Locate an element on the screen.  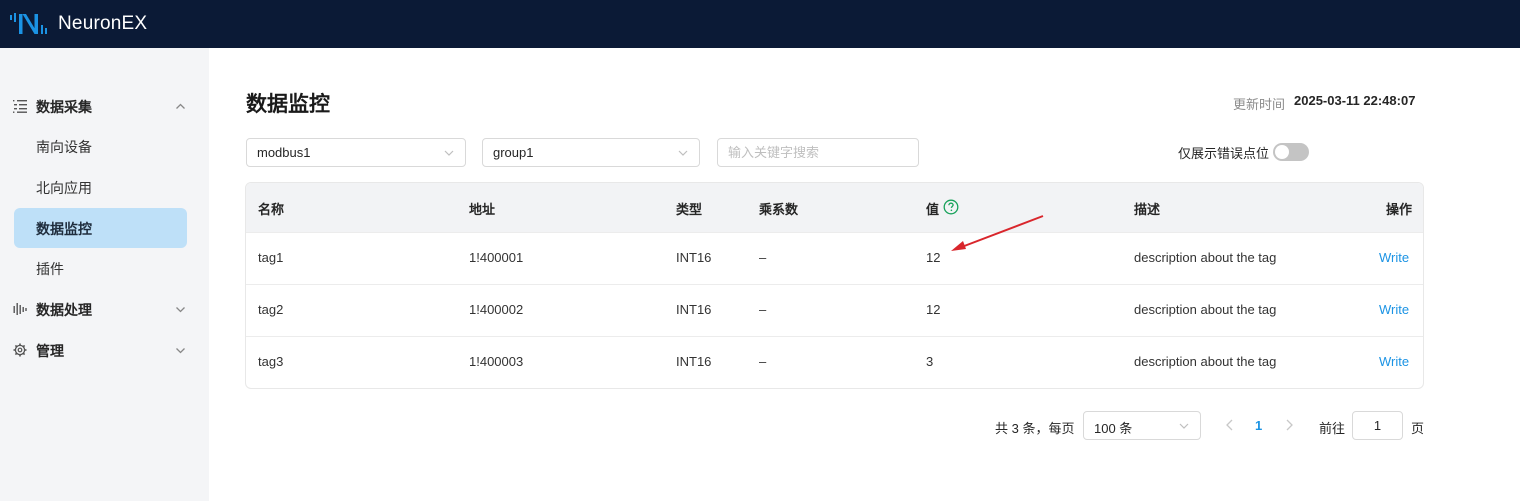
bar-stream-icon is located at coordinates (20, 309).